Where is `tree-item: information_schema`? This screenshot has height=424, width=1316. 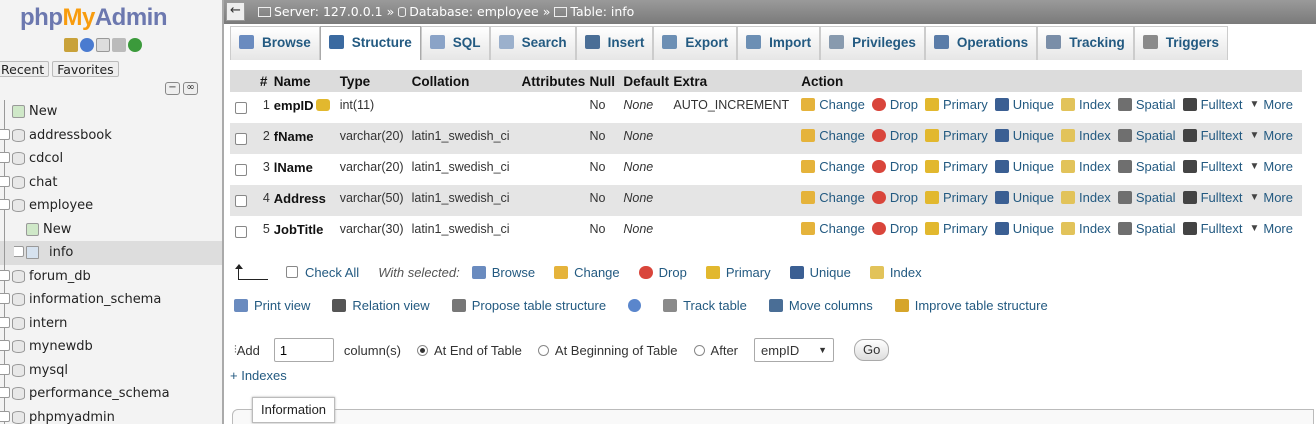 tree-item: information_schema is located at coordinates (111, 300).